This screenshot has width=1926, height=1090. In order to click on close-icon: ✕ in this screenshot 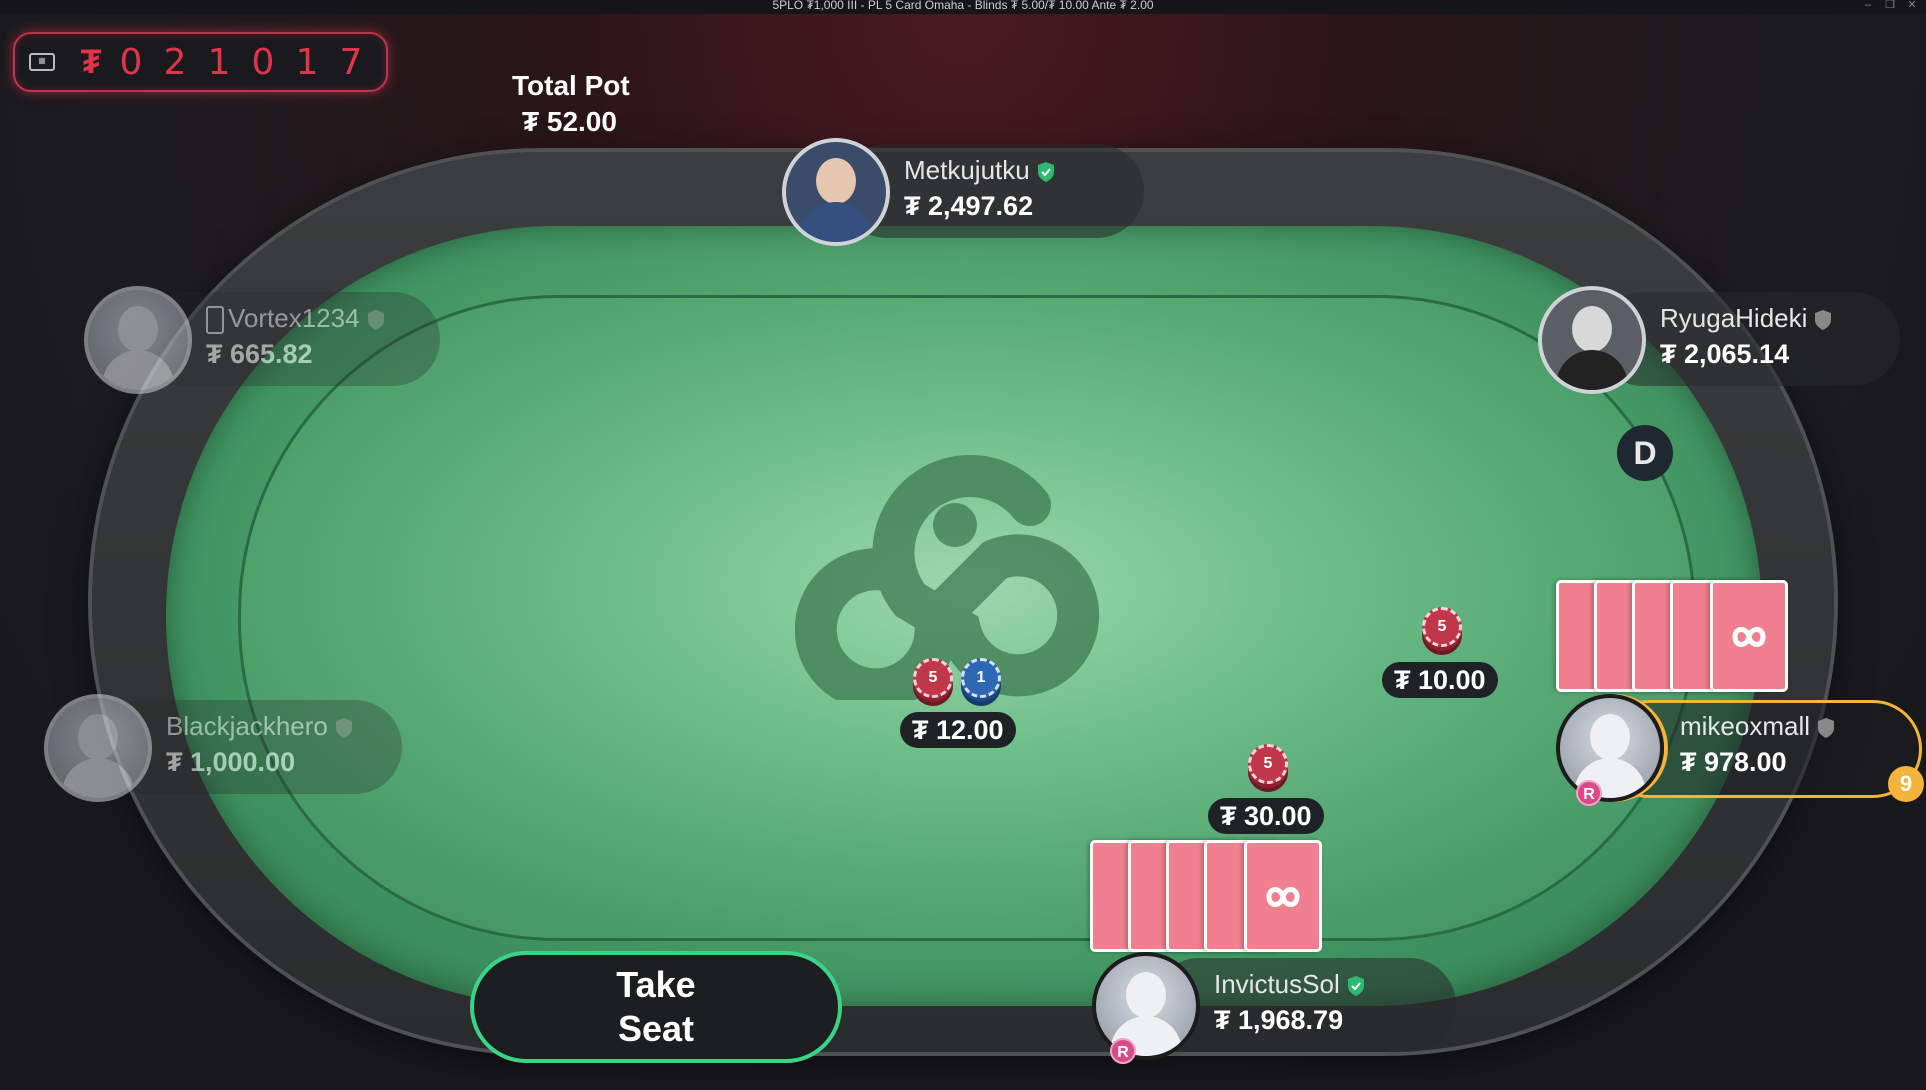, I will do `click(1912, 5)`.